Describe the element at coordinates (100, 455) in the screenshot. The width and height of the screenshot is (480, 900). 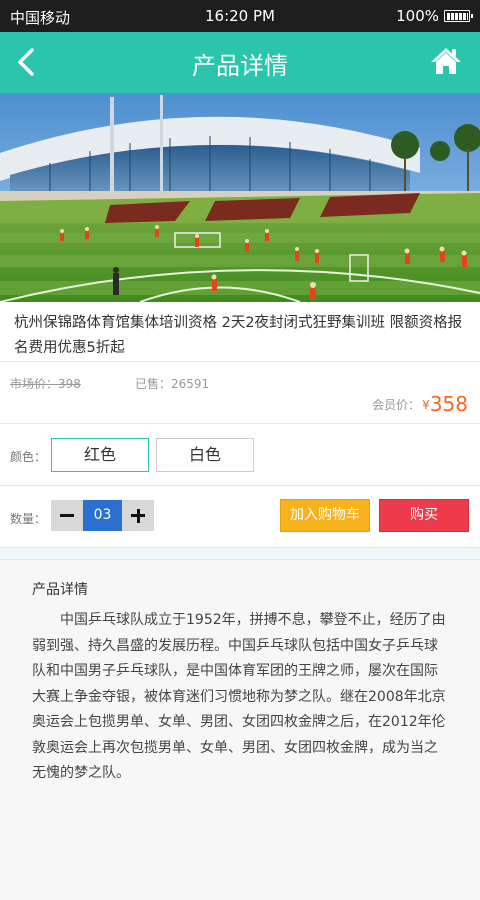
I see `color-option-red: 红色` at that location.